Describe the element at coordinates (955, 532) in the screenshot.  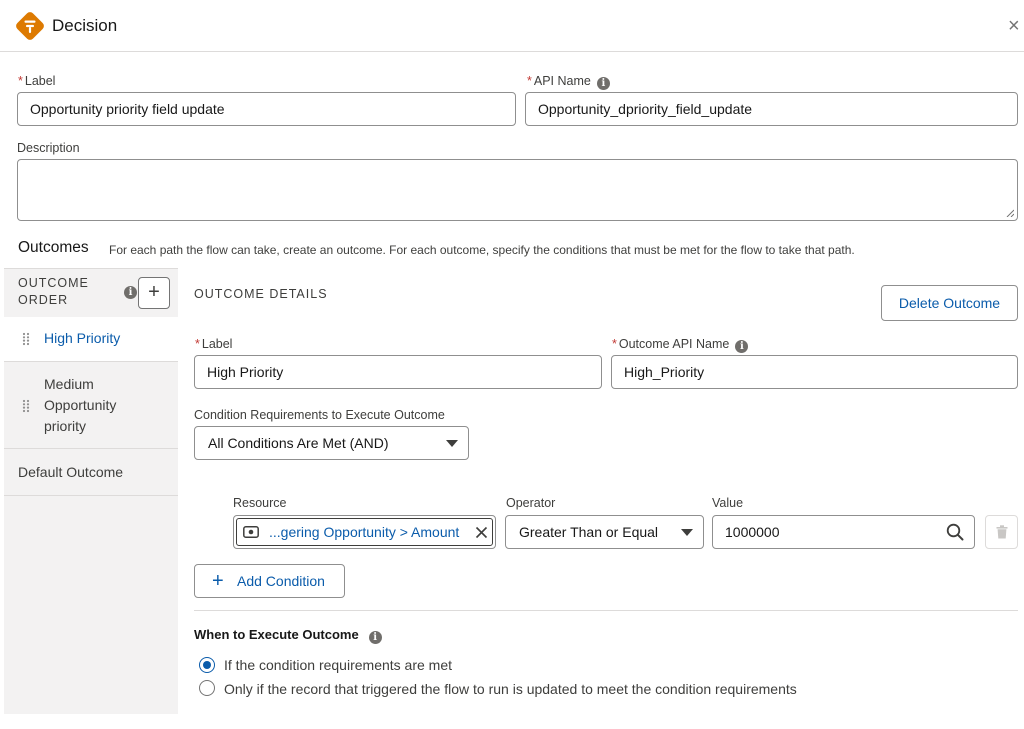
I see `search-icon` at that location.